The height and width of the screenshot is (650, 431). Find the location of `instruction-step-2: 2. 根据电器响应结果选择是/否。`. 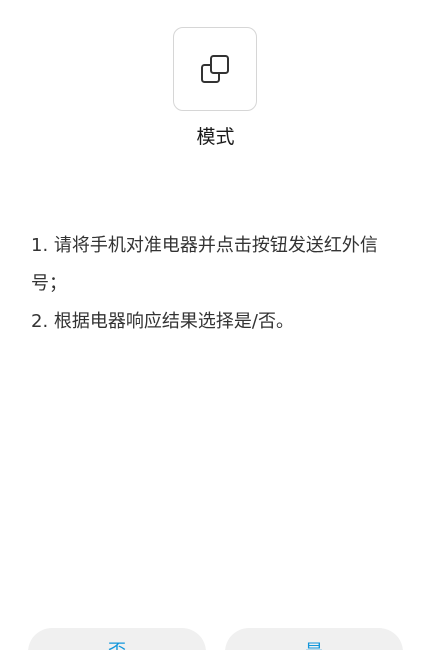

instruction-step-2: 2. 根据电器响应结果选择是/否。 is located at coordinates (162, 321).